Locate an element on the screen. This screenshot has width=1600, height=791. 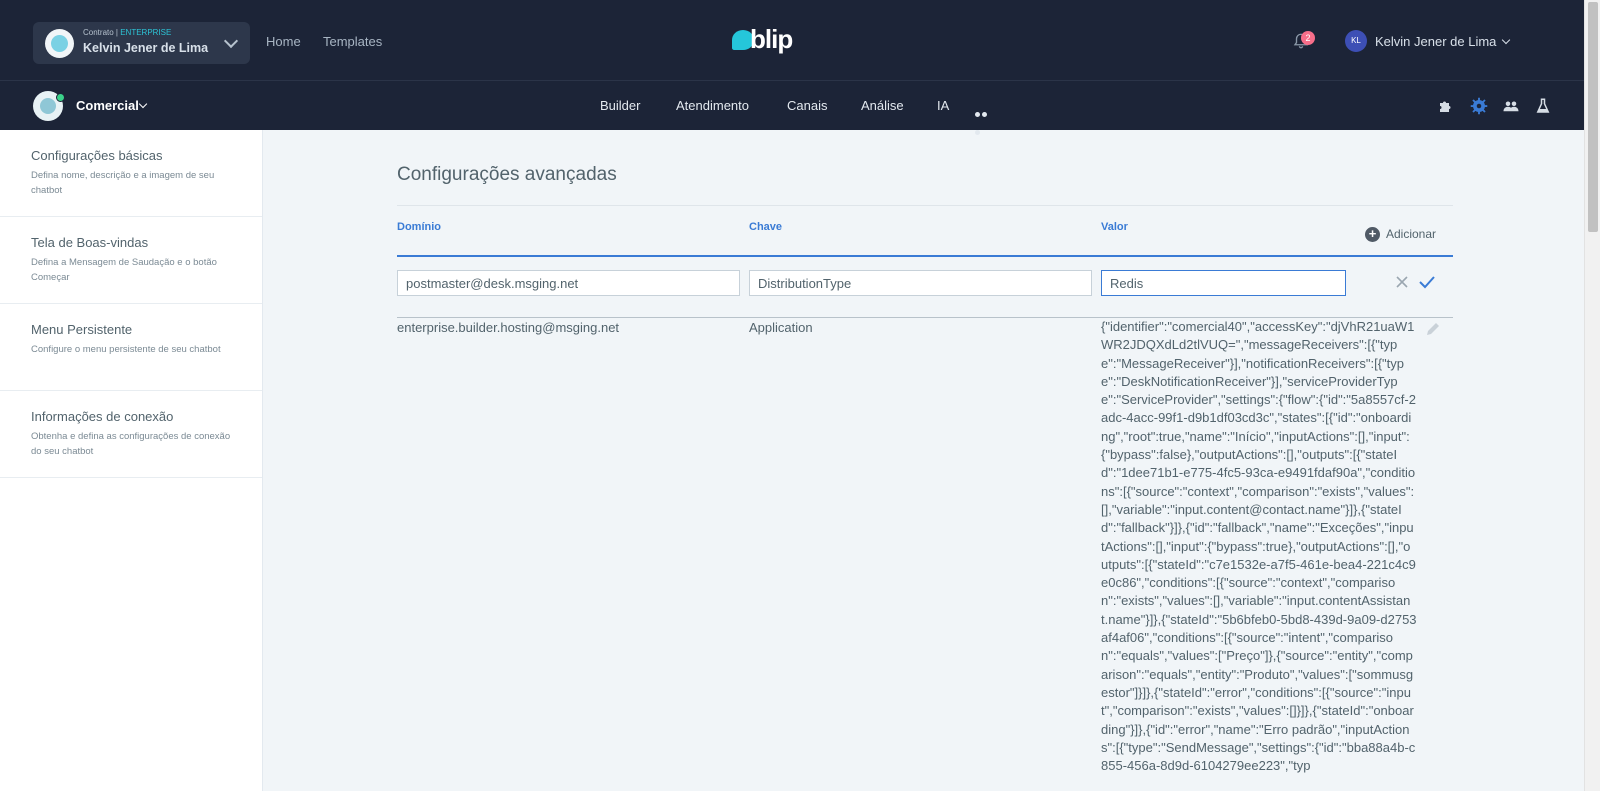
key-input is located at coordinates (920, 283).